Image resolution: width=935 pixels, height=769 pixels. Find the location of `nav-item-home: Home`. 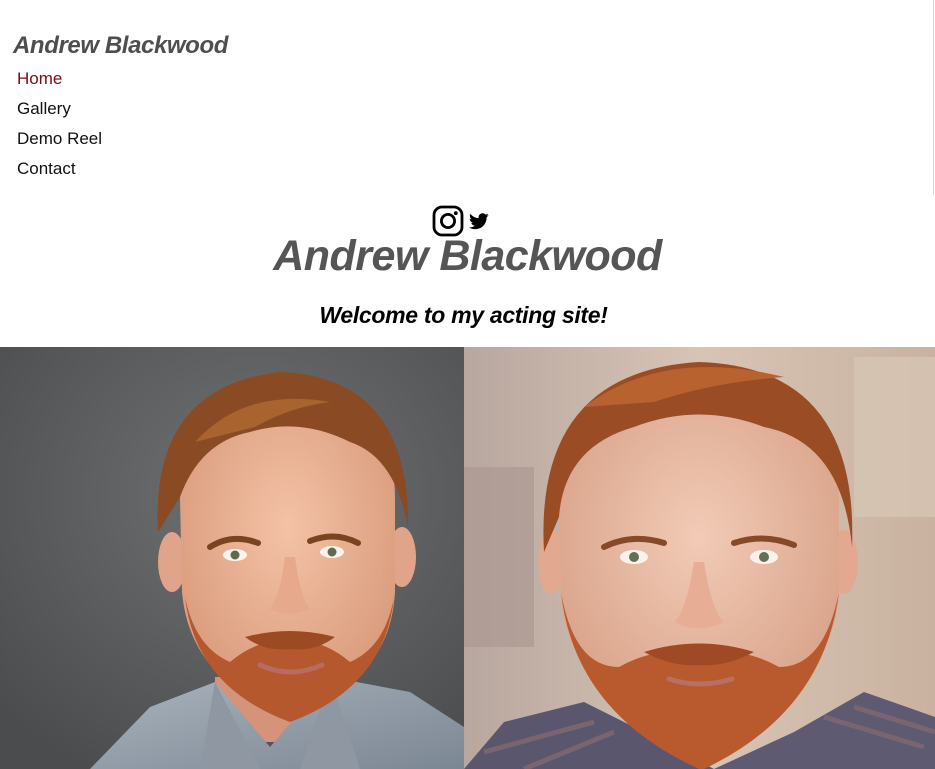

nav-item-home: Home is located at coordinates (59, 82).